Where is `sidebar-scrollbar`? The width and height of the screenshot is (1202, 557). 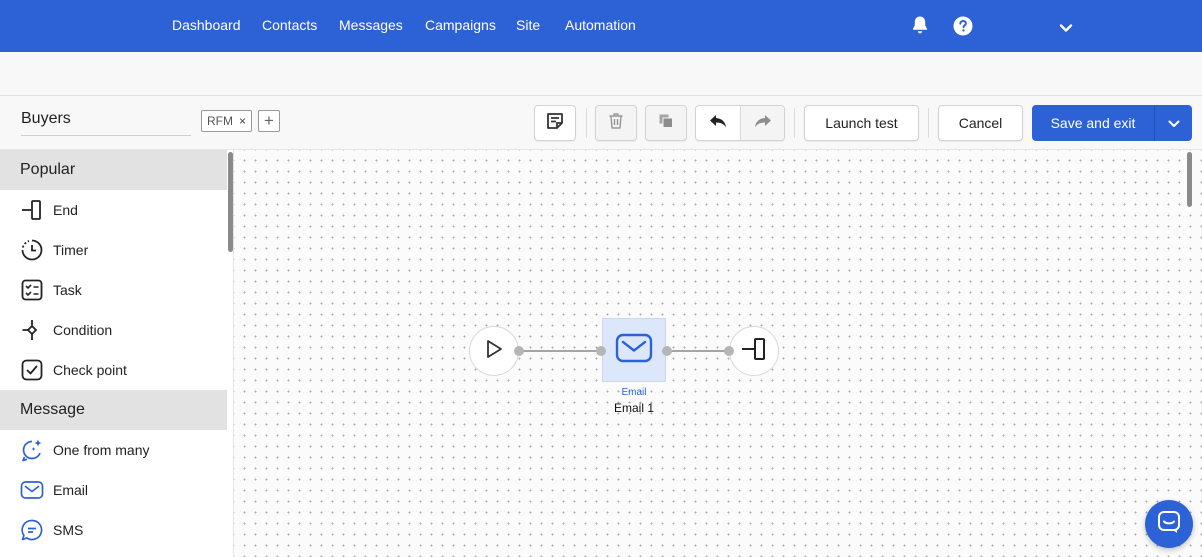 sidebar-scrollbar is located at coordinates (230, 202).